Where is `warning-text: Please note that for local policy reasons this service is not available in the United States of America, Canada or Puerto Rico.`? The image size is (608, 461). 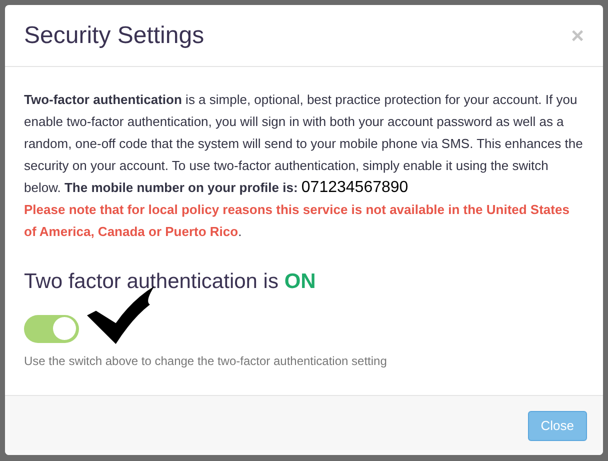
warning-text: Please note that for local policy reasons this service is not available in the United States of America, Canada or Puerto Rico. is located at coordinates (297, 221).